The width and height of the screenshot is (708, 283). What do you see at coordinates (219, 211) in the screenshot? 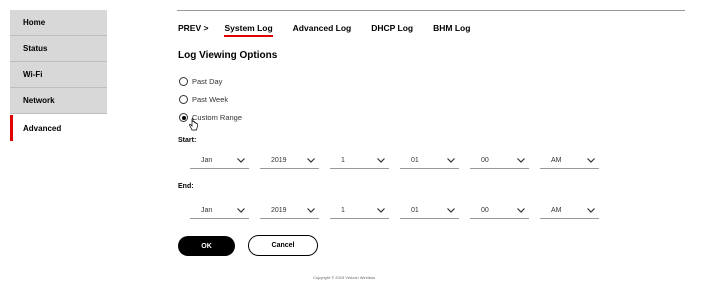
I see `end-month-select: Jan` at bounding box center [219, 211].